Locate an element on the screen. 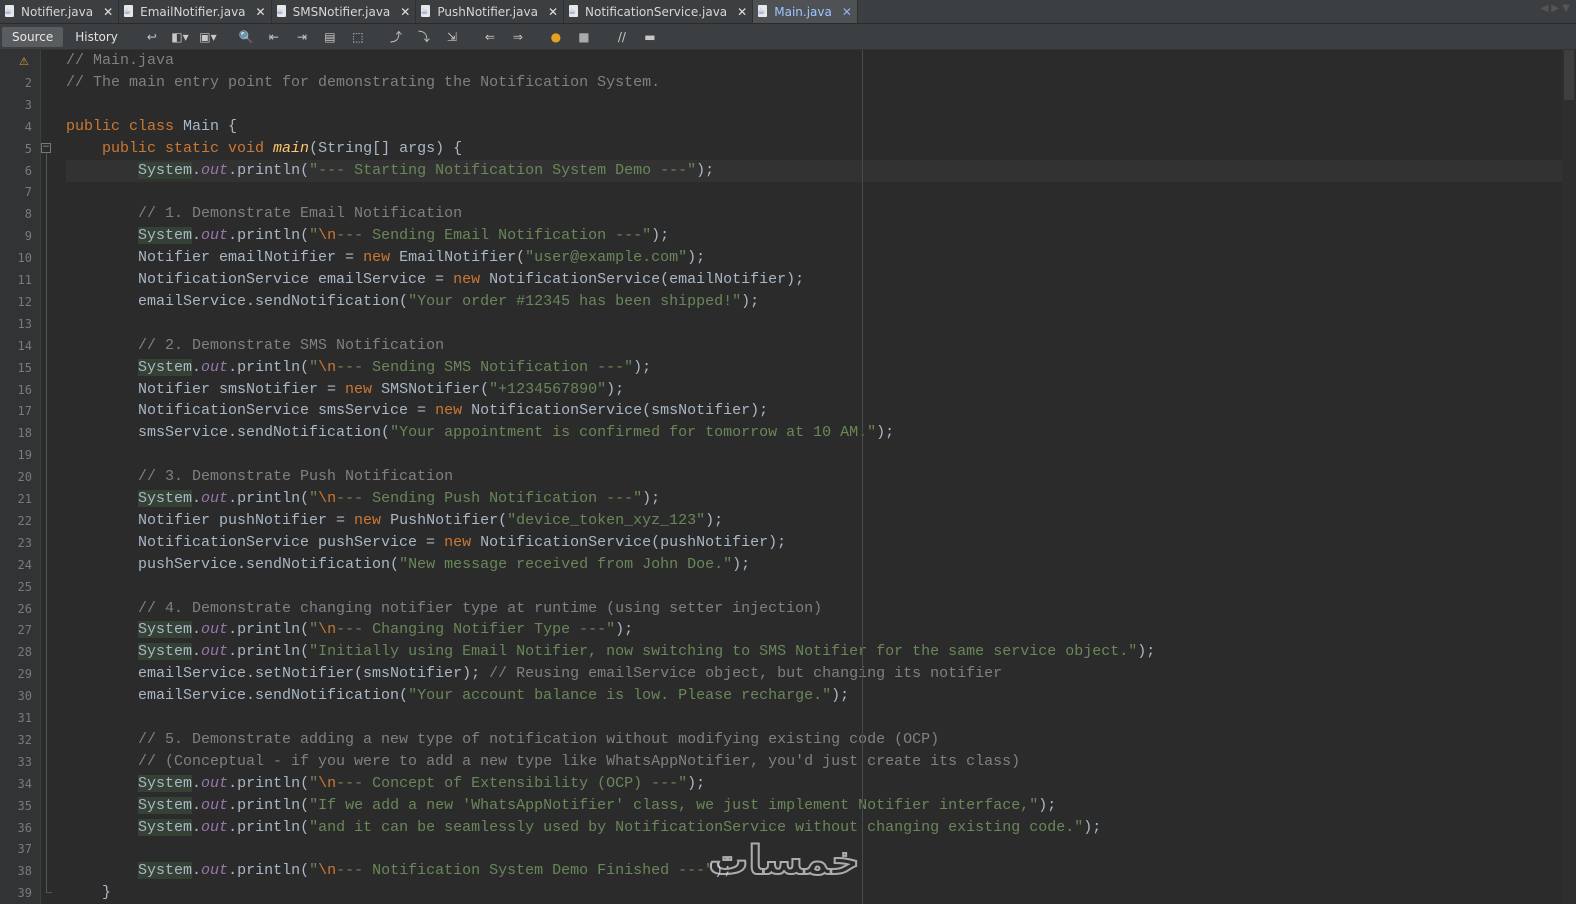 This screenshot has width=1576, height=904. back-icon: ◧▾ is located at coordinates (179, 37).